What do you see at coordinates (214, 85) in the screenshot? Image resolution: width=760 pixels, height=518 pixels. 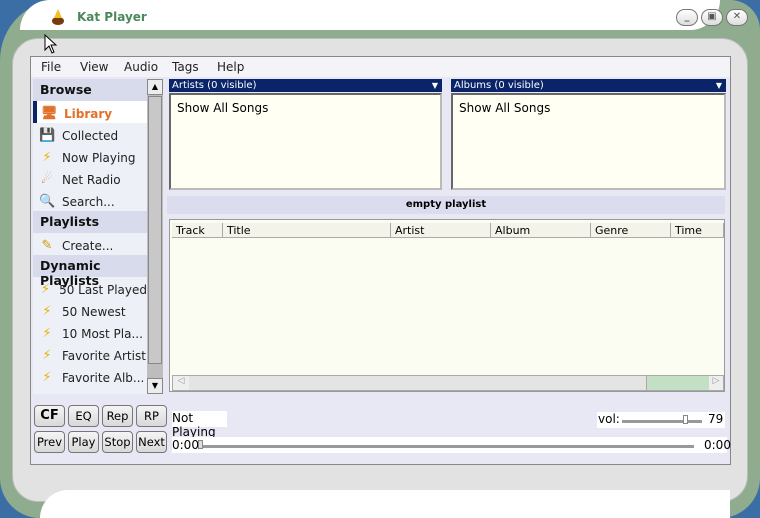 I see `artists-header: Artists (0 visible)` at bounding box center [214, 85].